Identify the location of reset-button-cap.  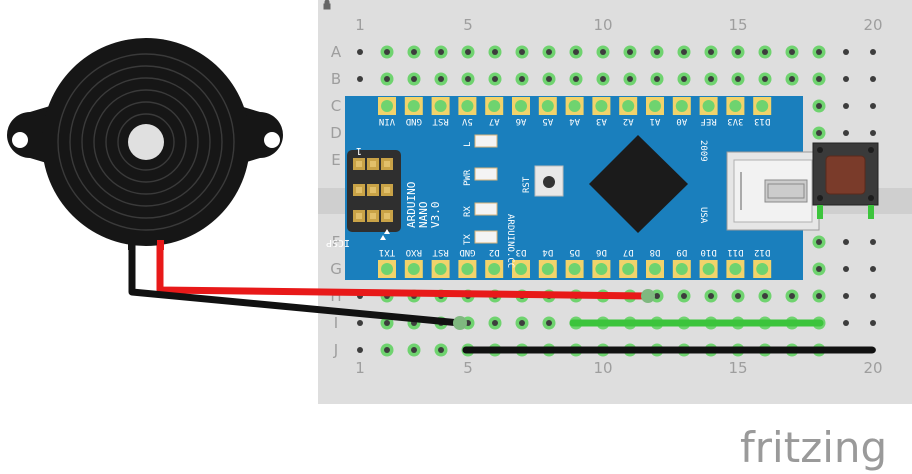
(549, 182).